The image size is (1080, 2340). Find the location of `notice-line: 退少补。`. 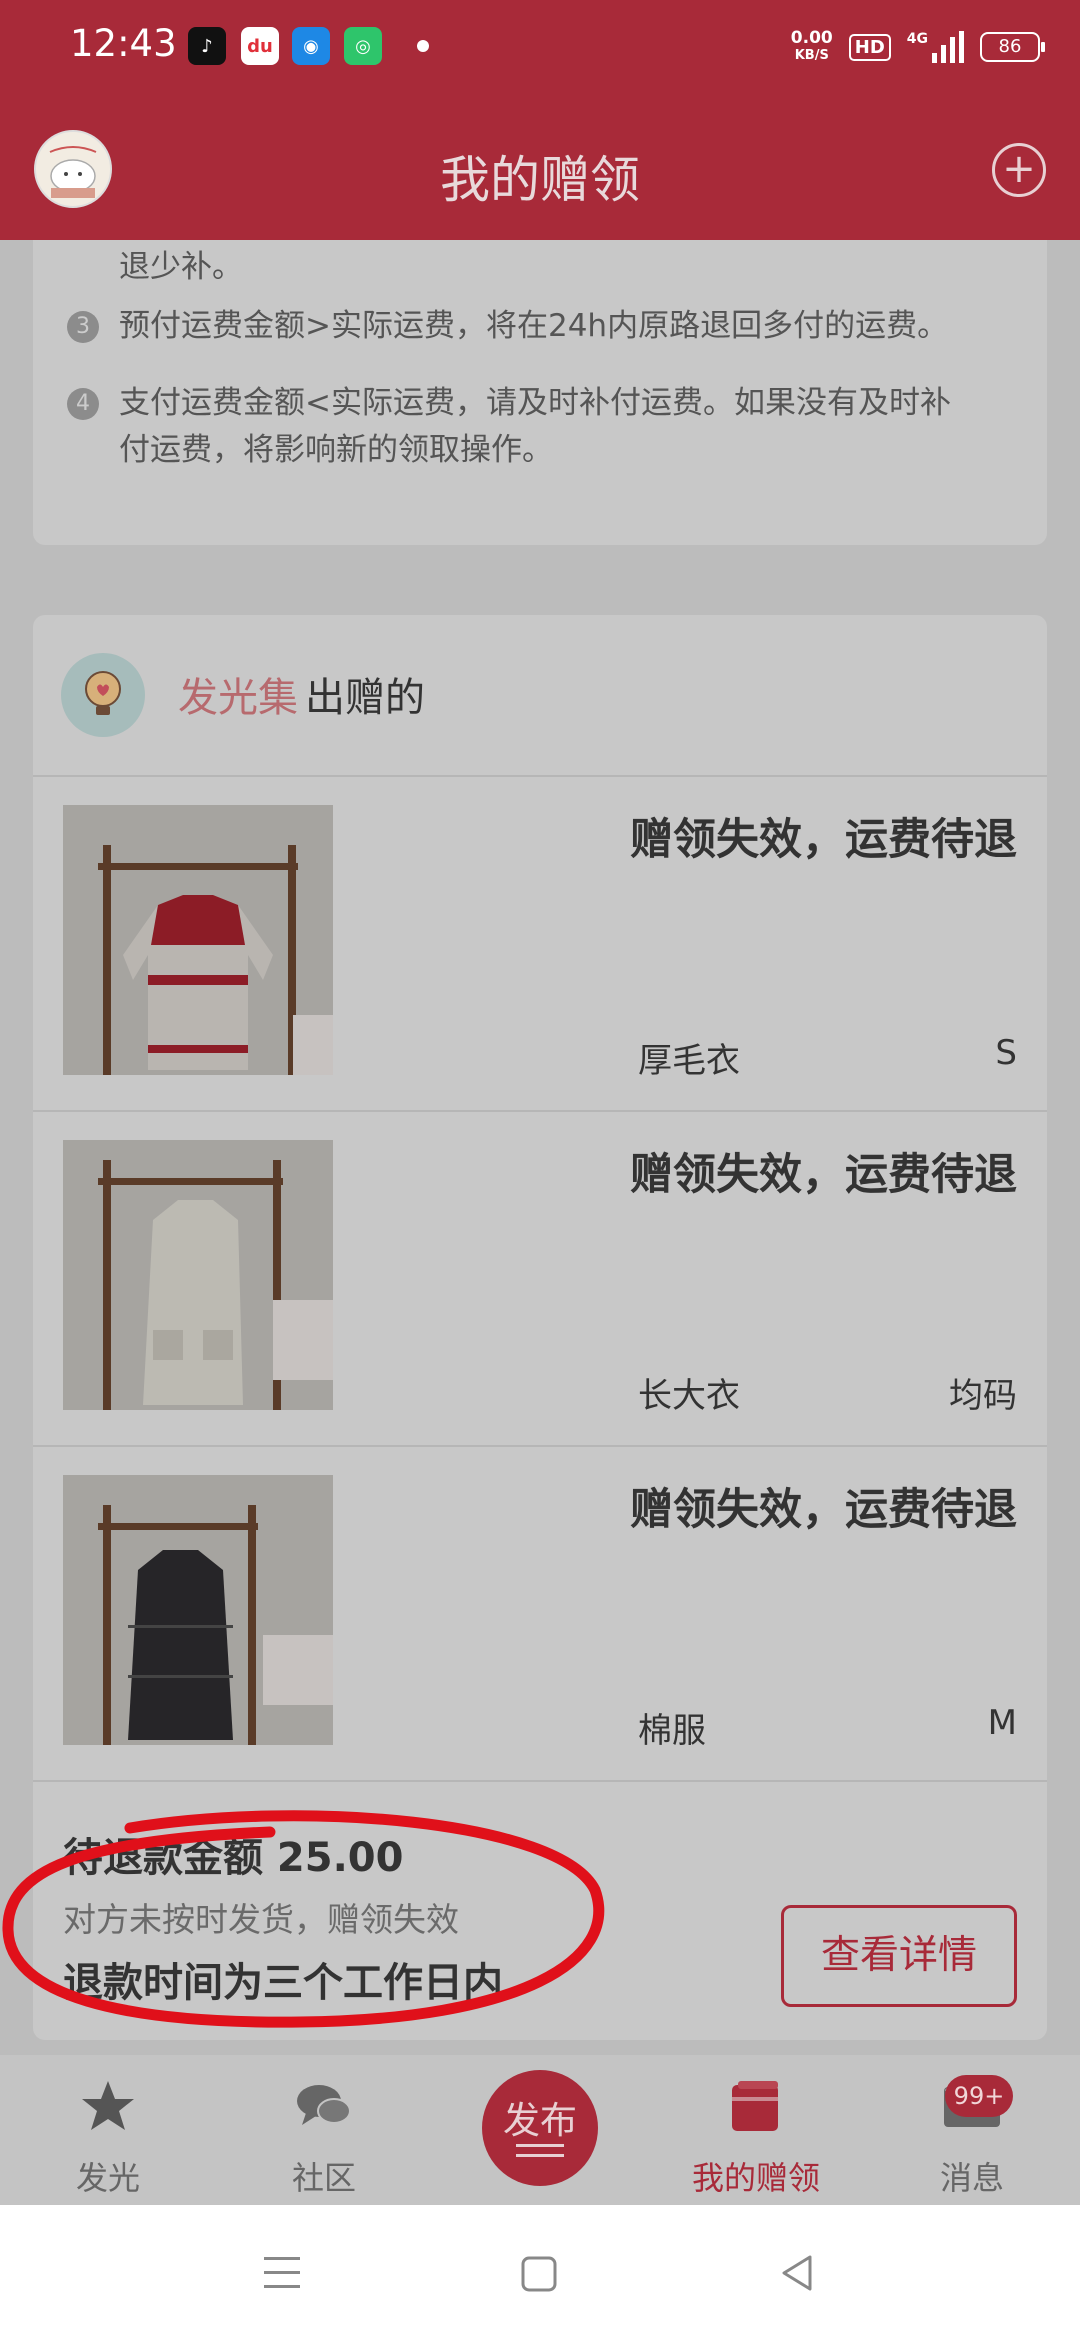

notice-line: 退少补。 is located at coordinates (181, 267).